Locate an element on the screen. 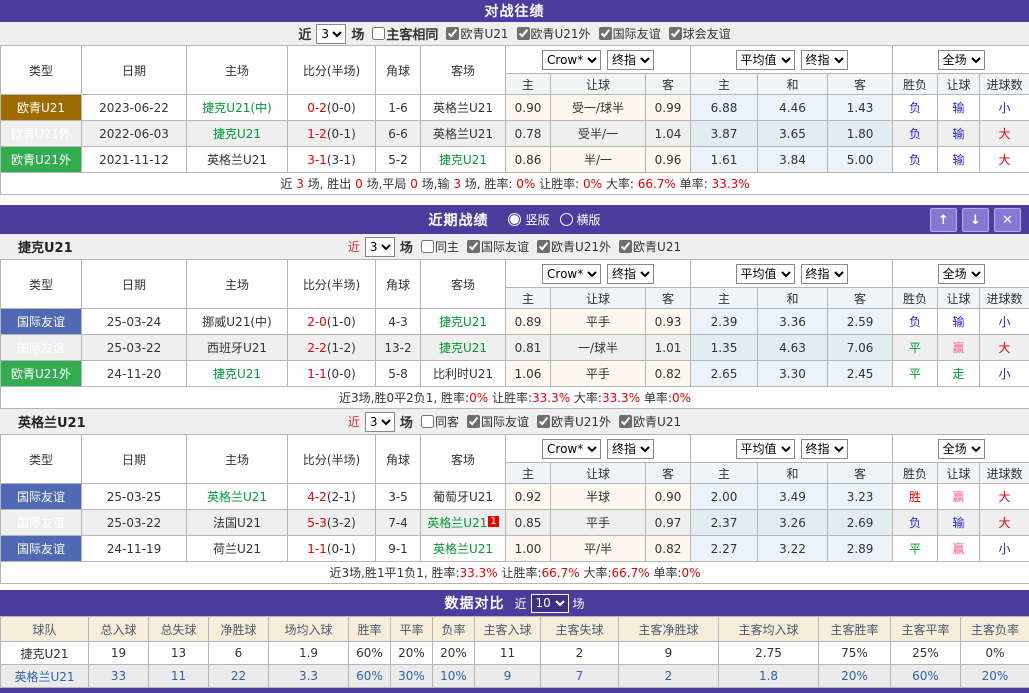  cell-avg-home: 6.88 is located at coordinates (724, 108).